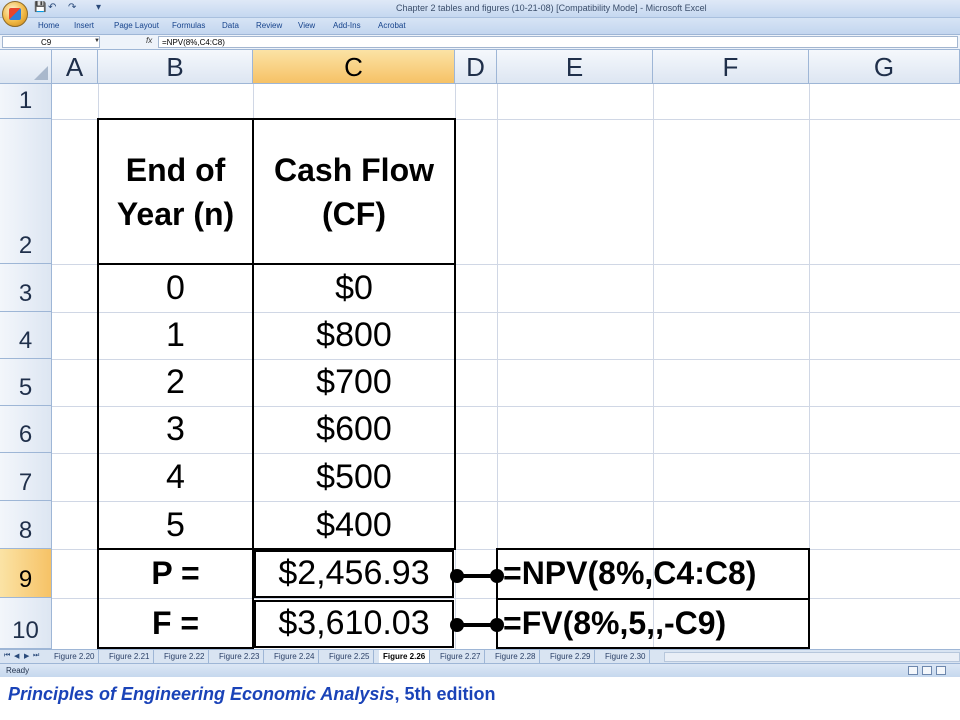 The width and height of the screenshot is (960, 720). I want to click on column-header-d: D, so click(476, 67).